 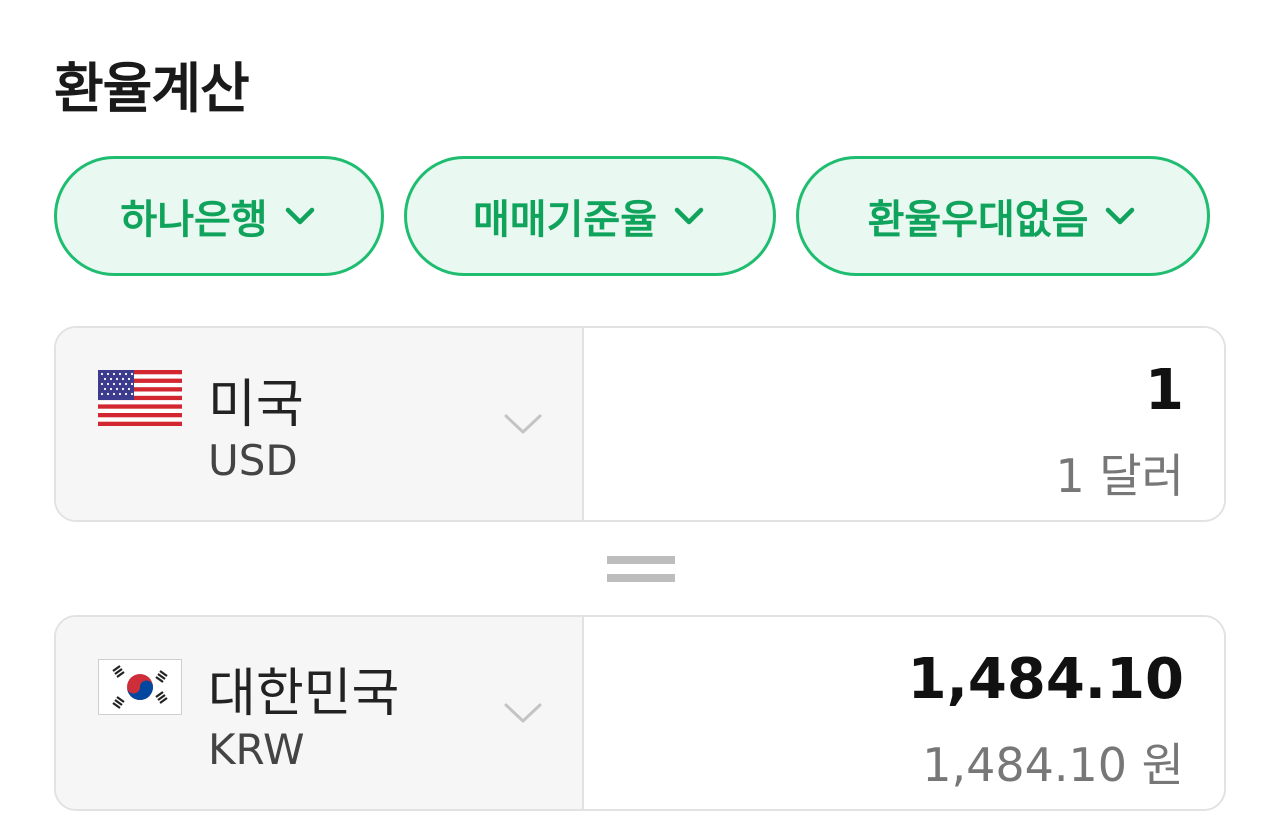 I want to click on kr-flag-icon, so click(x=140, y=687).